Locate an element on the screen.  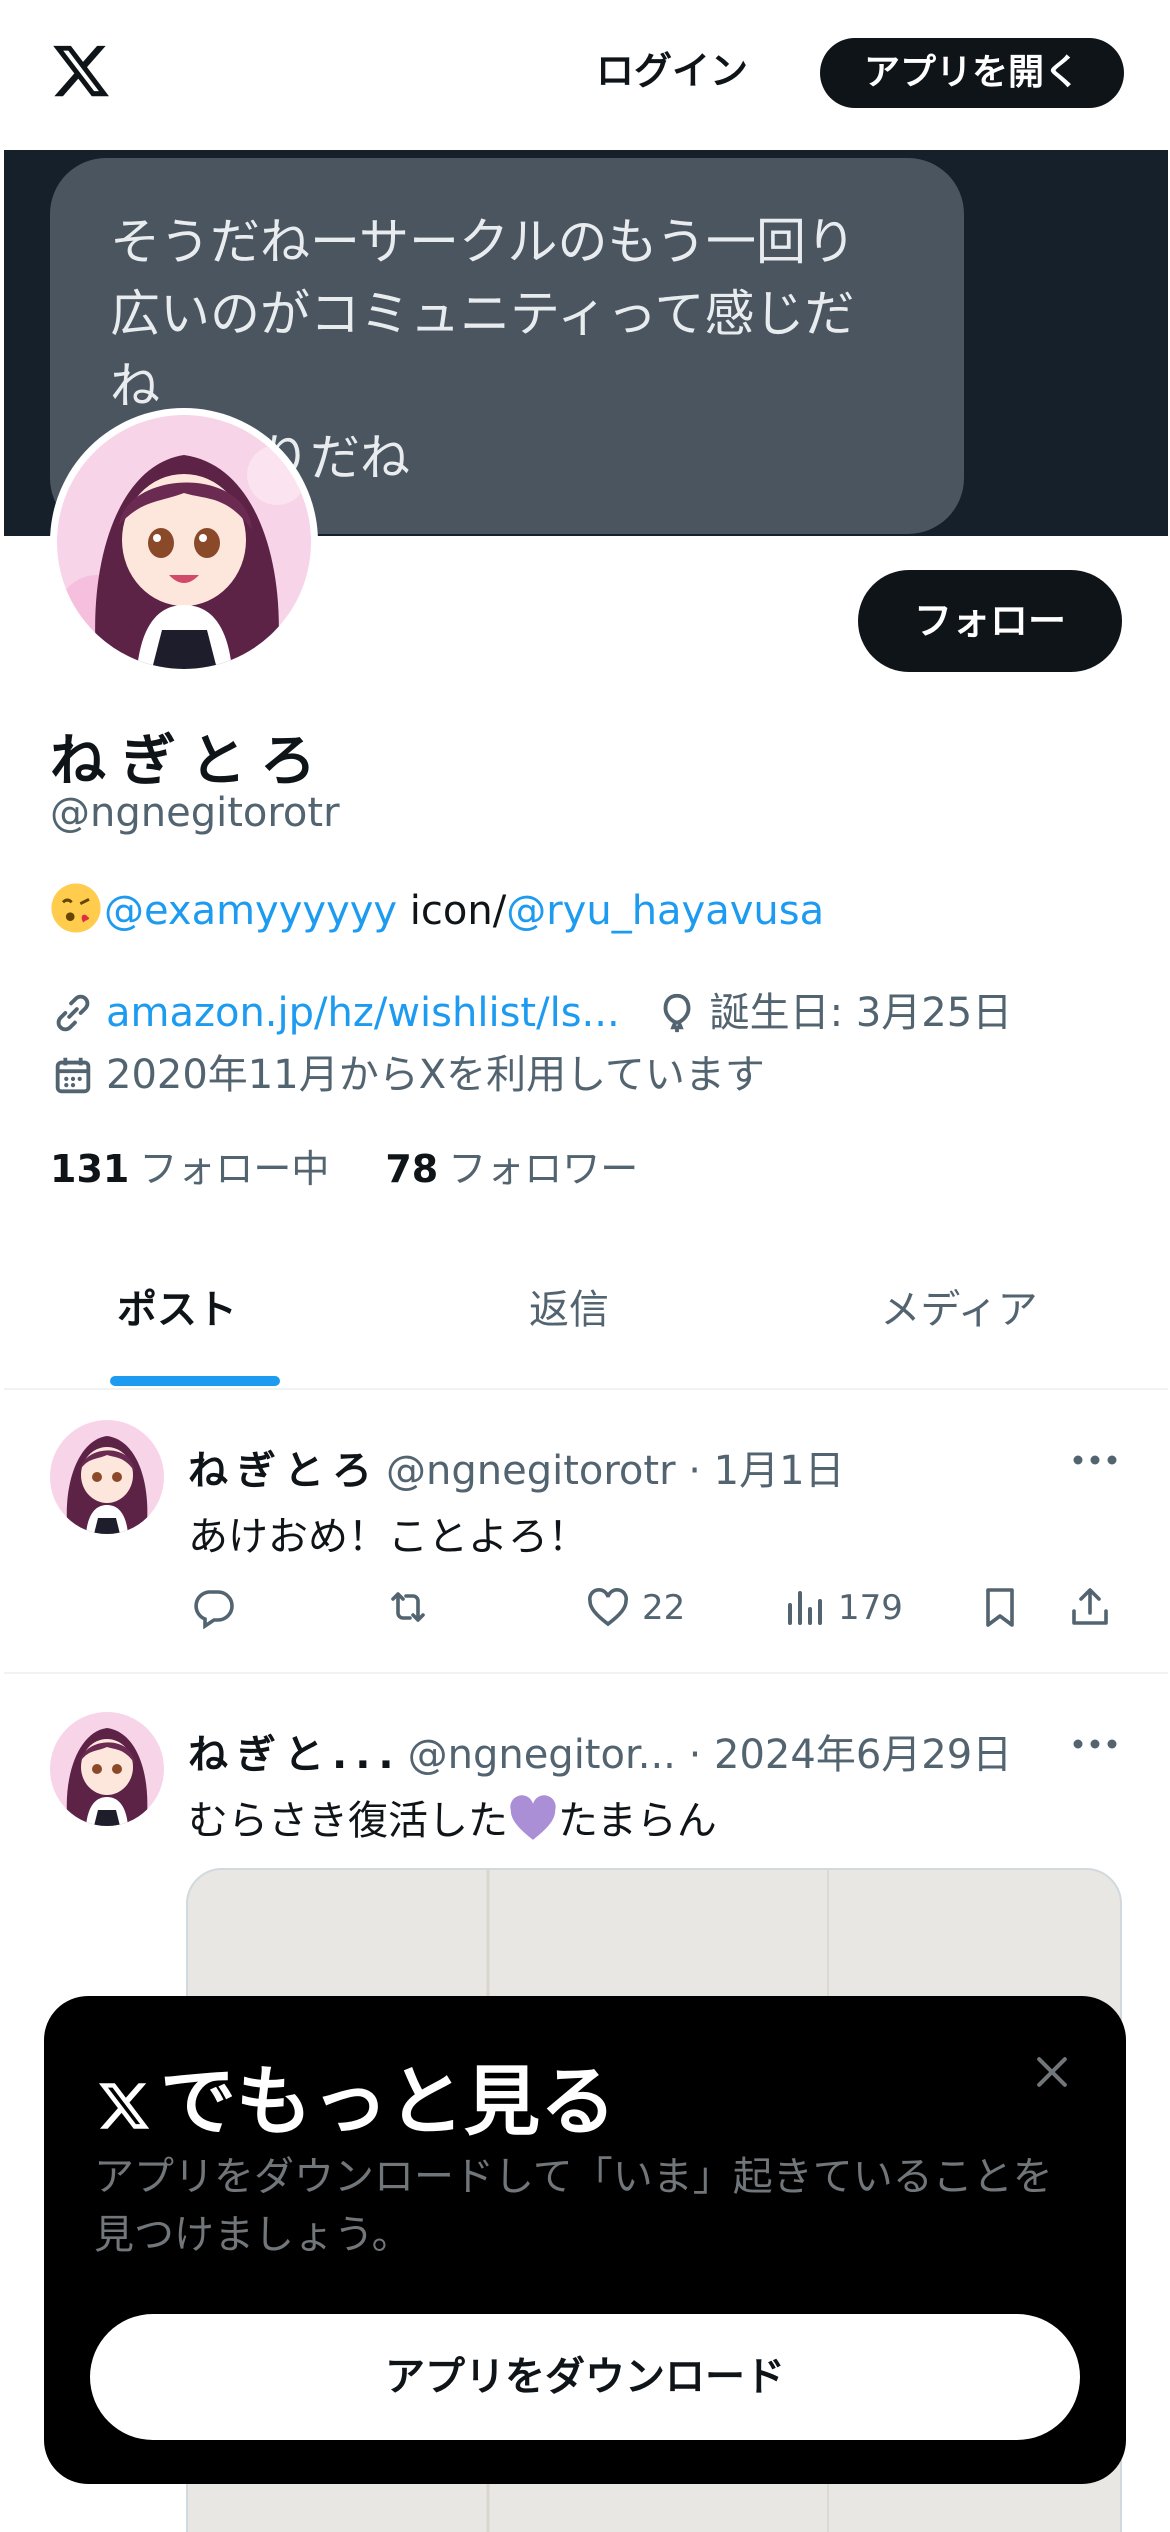
post-text-part: たまらん is located at coordinates (637, 1821).